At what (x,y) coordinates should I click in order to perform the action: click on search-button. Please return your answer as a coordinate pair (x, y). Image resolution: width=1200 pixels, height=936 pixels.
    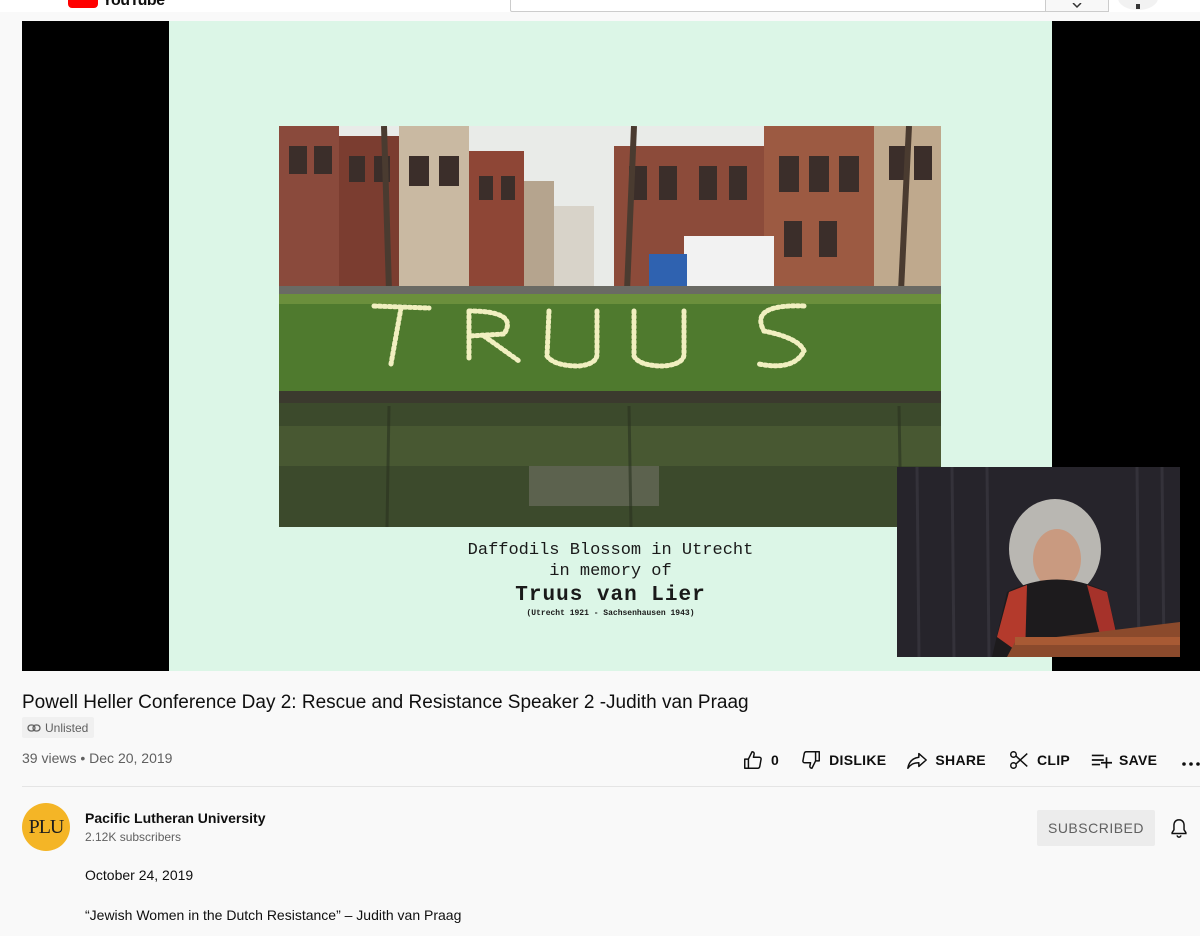
    Looking at the image, I should click on (1077, 6).